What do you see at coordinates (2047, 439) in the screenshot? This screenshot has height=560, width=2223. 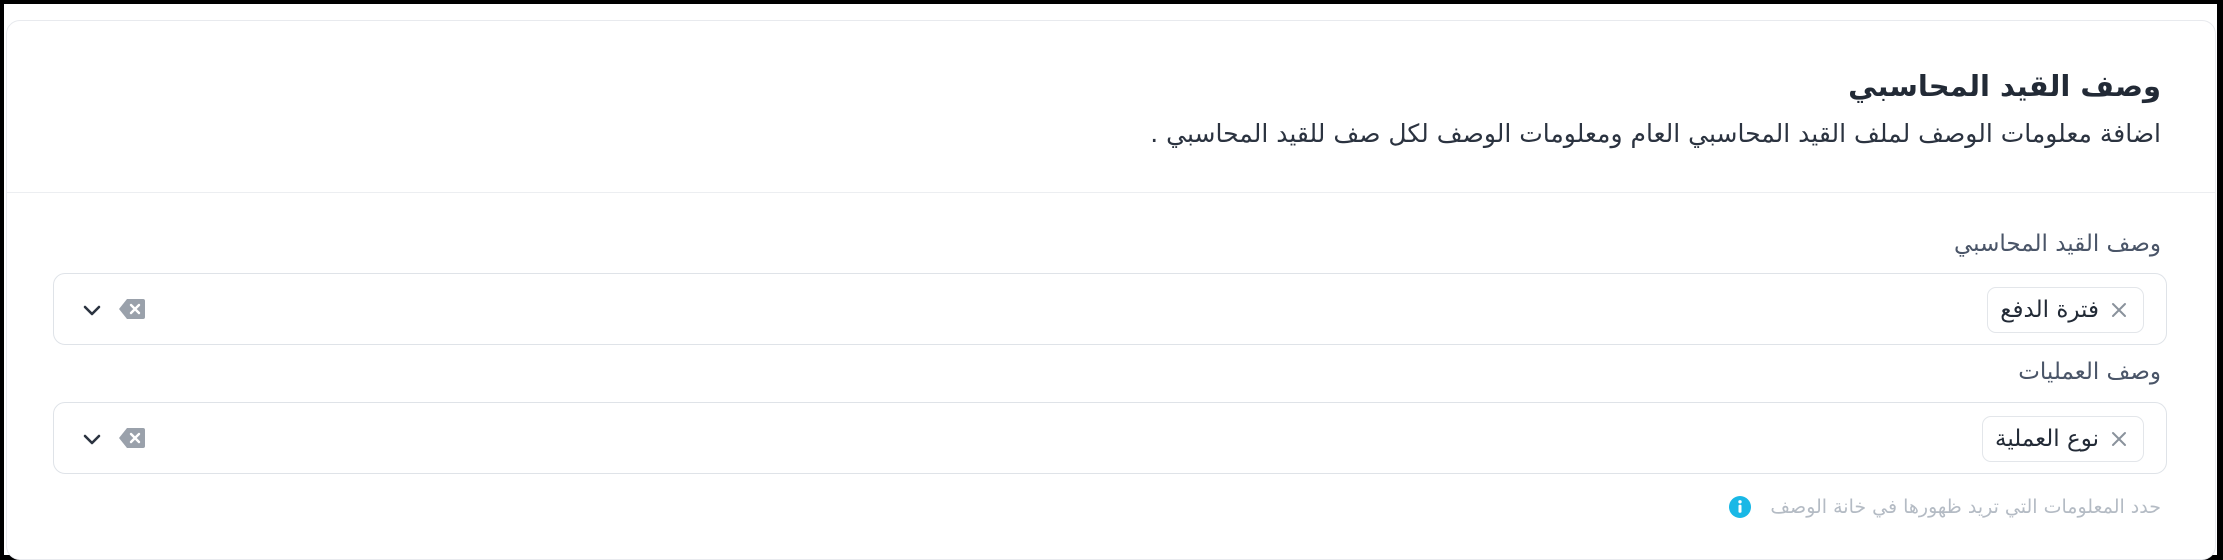 I see `chip-label: نوع العملية` at bounding box center [2047, 439].